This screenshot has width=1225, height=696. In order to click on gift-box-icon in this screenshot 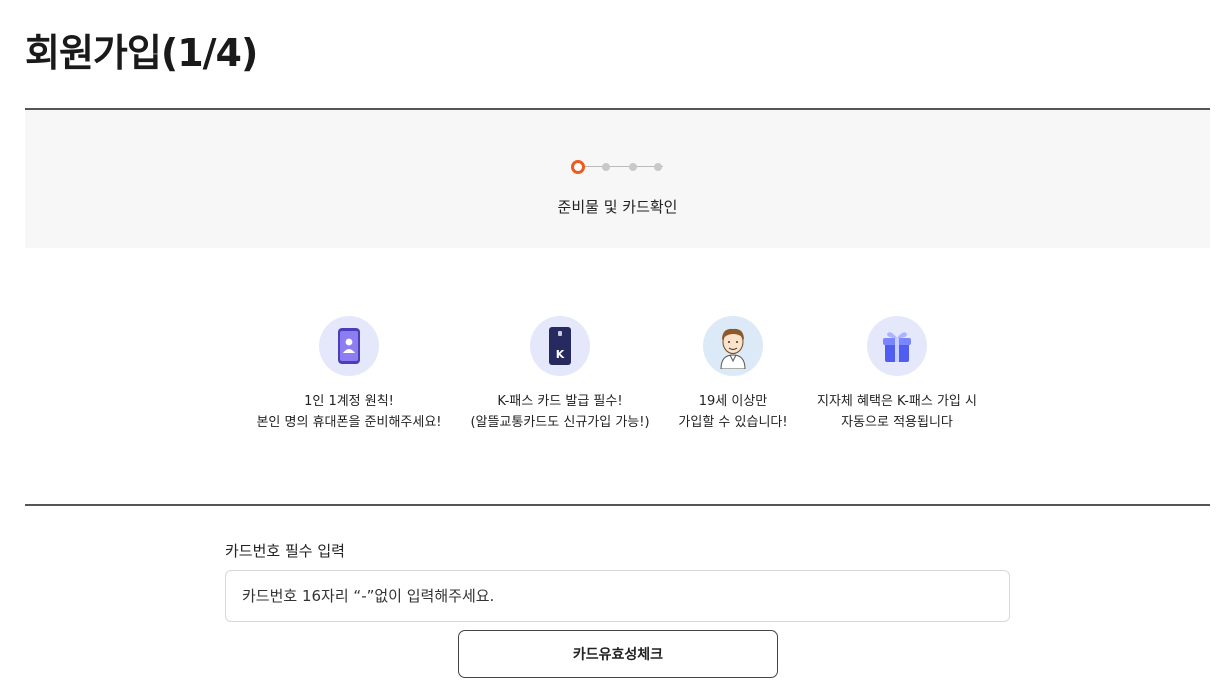, I will do `click(897, 346)`.